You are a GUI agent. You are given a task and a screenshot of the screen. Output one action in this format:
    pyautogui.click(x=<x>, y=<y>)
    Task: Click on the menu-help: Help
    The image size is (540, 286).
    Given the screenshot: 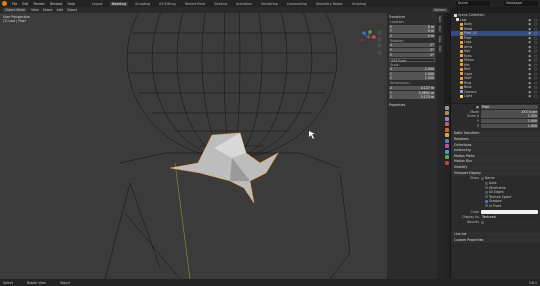 What is the action you would take?
    pyautogui.click(x=70, y=4)
    